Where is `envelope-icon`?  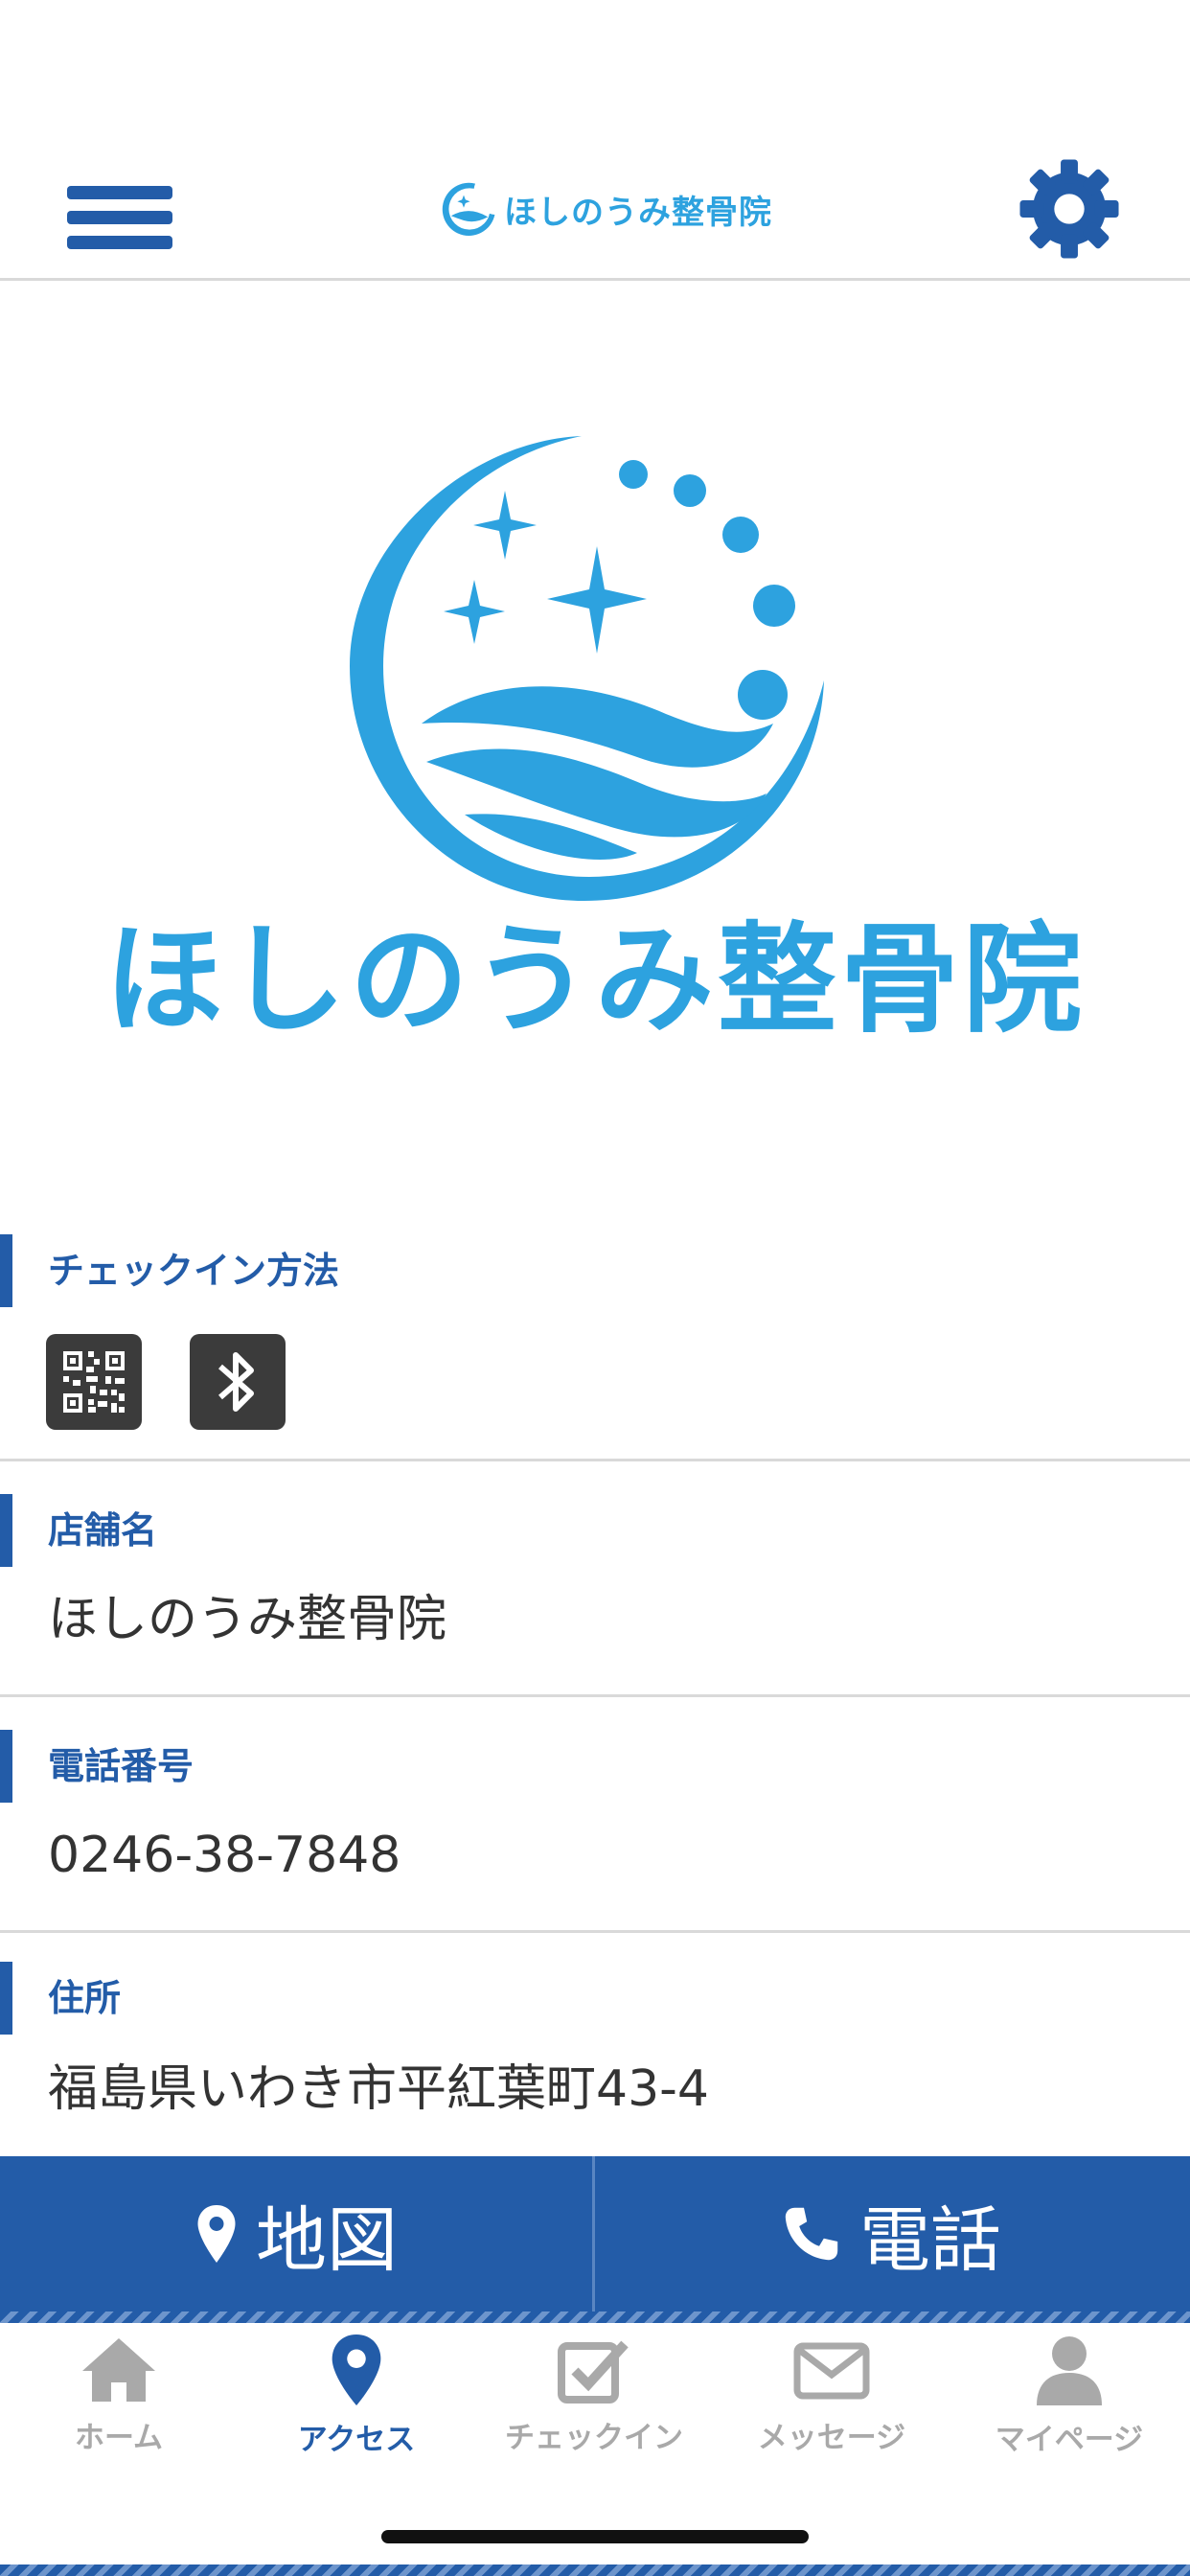 envelope-icon is located at coordinates (832, 2371).